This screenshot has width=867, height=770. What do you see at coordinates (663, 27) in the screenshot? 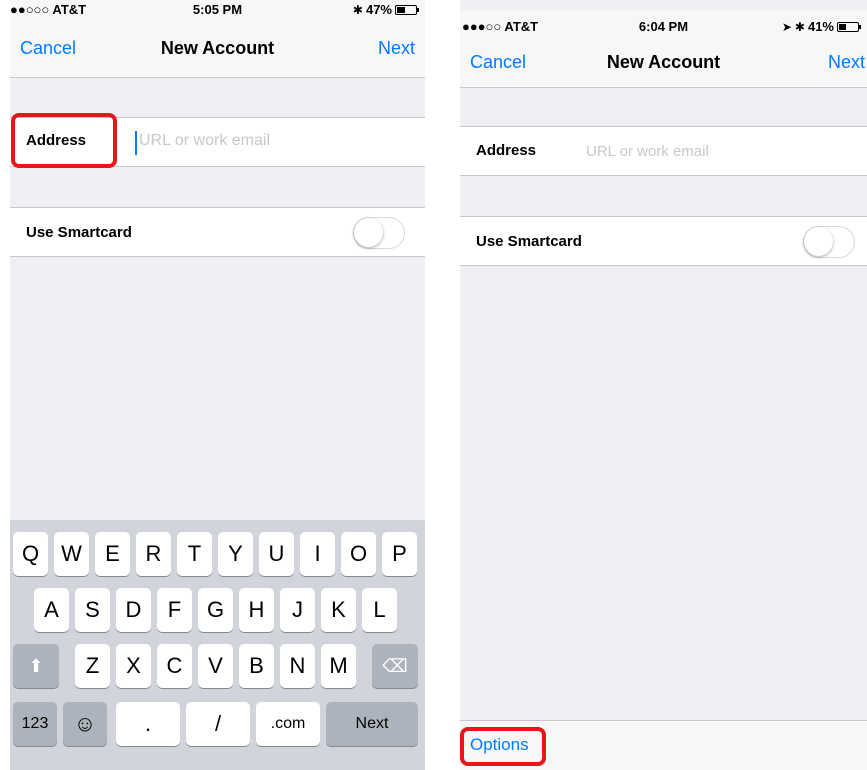
I see `status-bar: ●●●○○ AT&T 6:04 PM ➤ ✱ 41%` at bounding box center [663, 27].